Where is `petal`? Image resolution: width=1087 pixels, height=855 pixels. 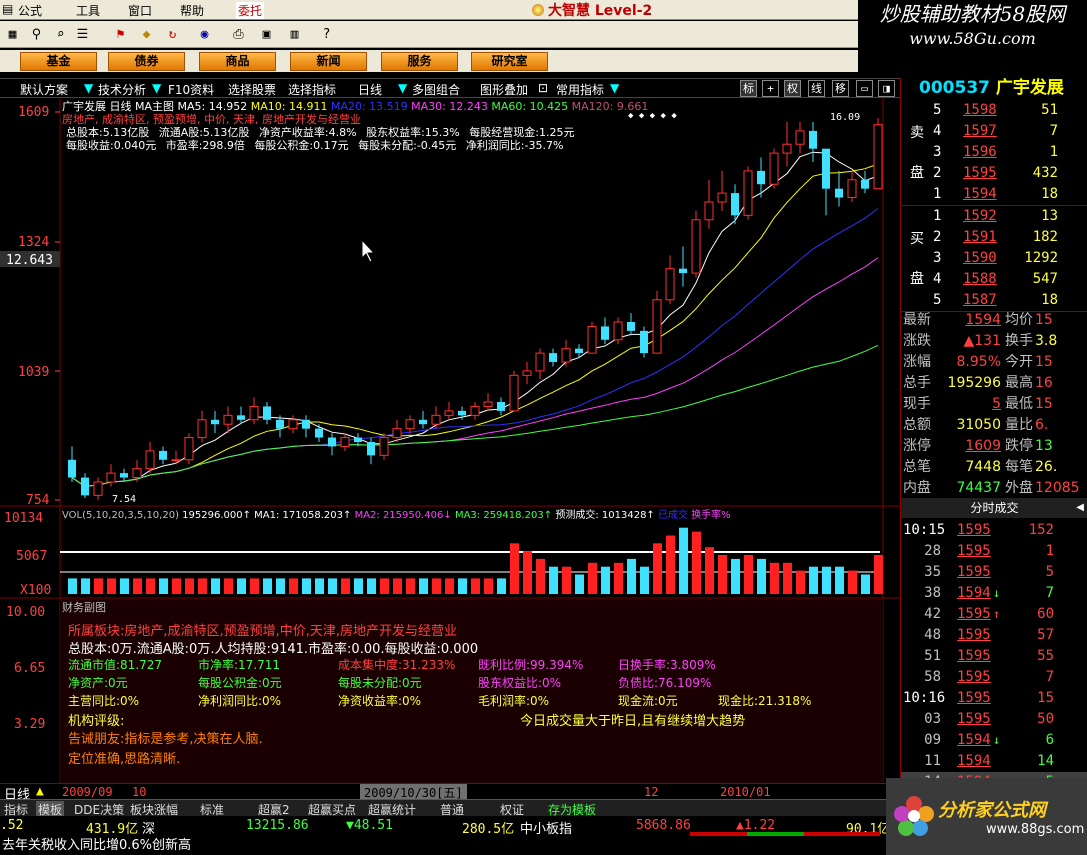 petal is located at coordinates (926, 814).